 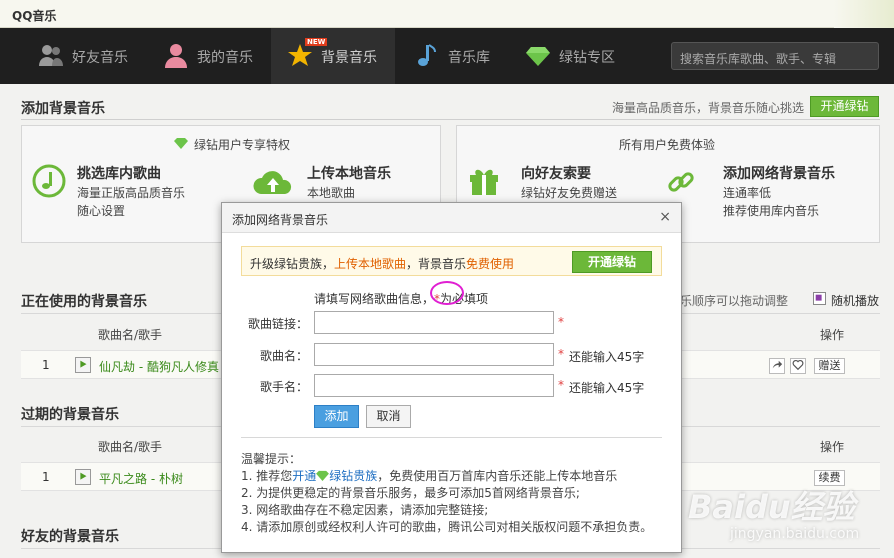 What do you see at coordinates (844, 106) in the screenshot?
I see `open-green-diamond-button: 开通绿钻` at bounding box center [844, 106].